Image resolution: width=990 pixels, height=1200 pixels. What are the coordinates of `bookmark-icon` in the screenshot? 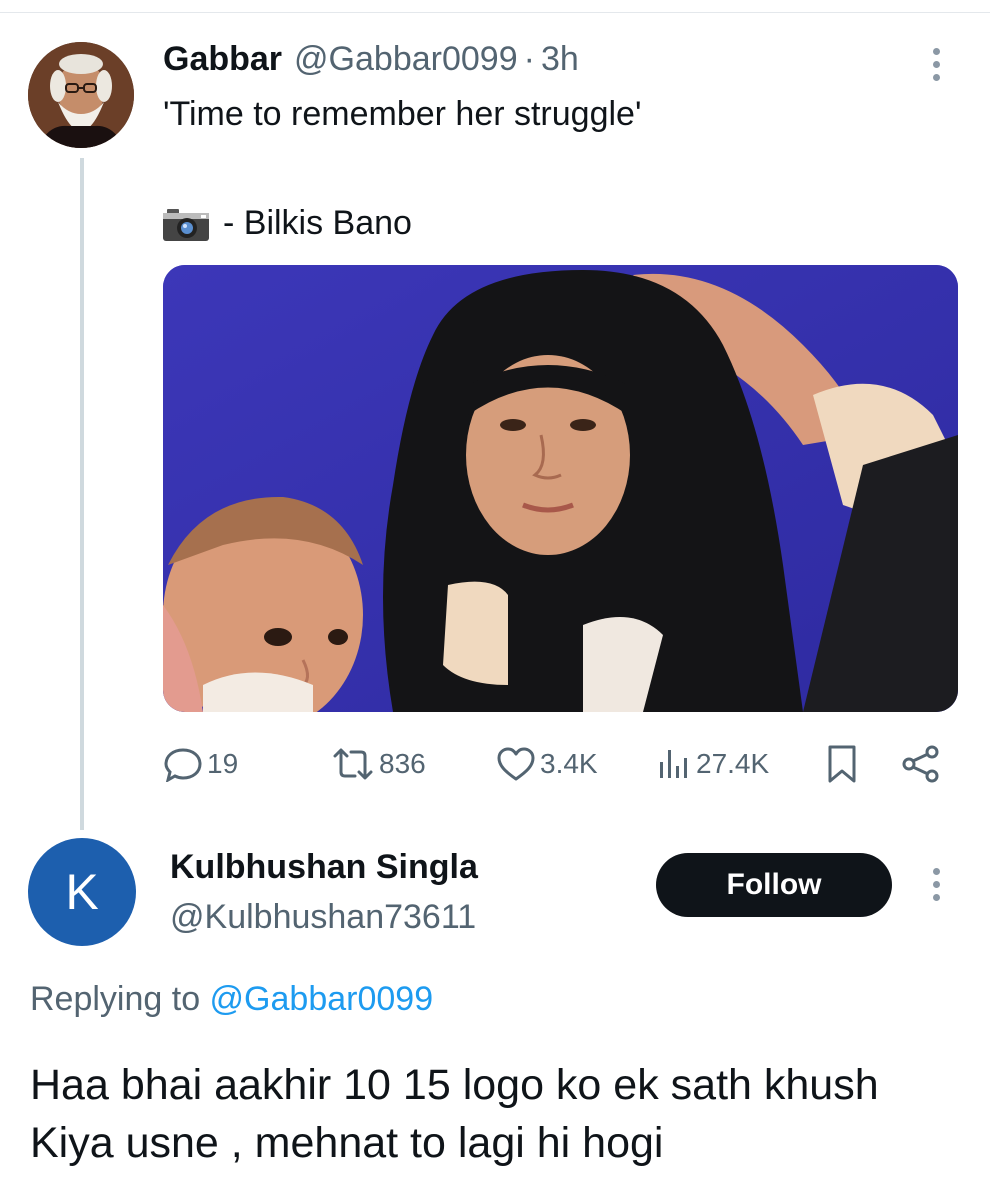 It's located at (842, 764).